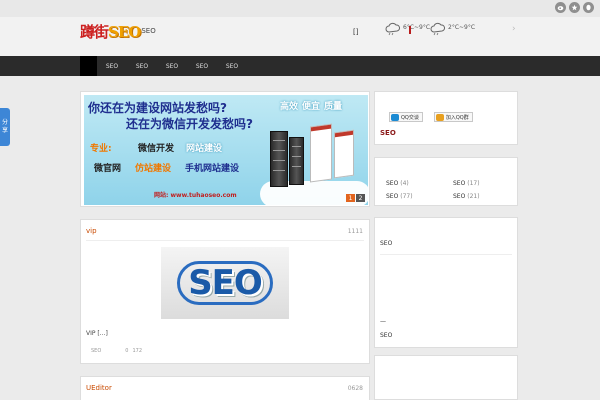 The width and height of the screenshot is (600, 400). What do you see at coordinates (473, 196) in the screenshot?
I see `category-count: (21)` at bounding box center [473, 196].